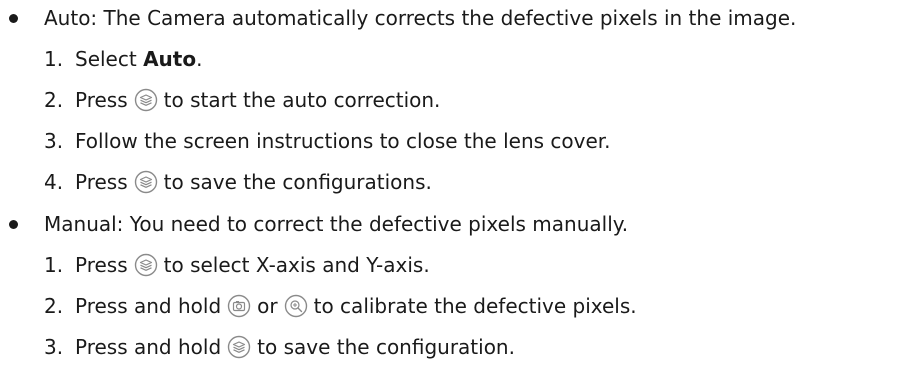  I want to click on camera-button-icon, so click(239, 306).